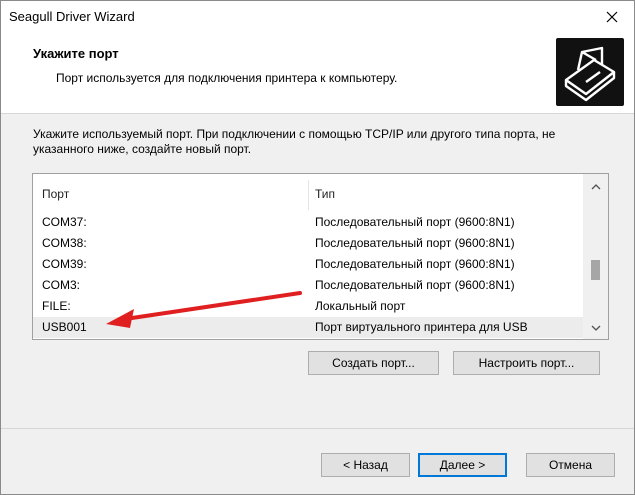  What do you see at coordinates (462, 465) in the screenshot?
I see `next-button: Далее >` at bounding box center [462, 465].